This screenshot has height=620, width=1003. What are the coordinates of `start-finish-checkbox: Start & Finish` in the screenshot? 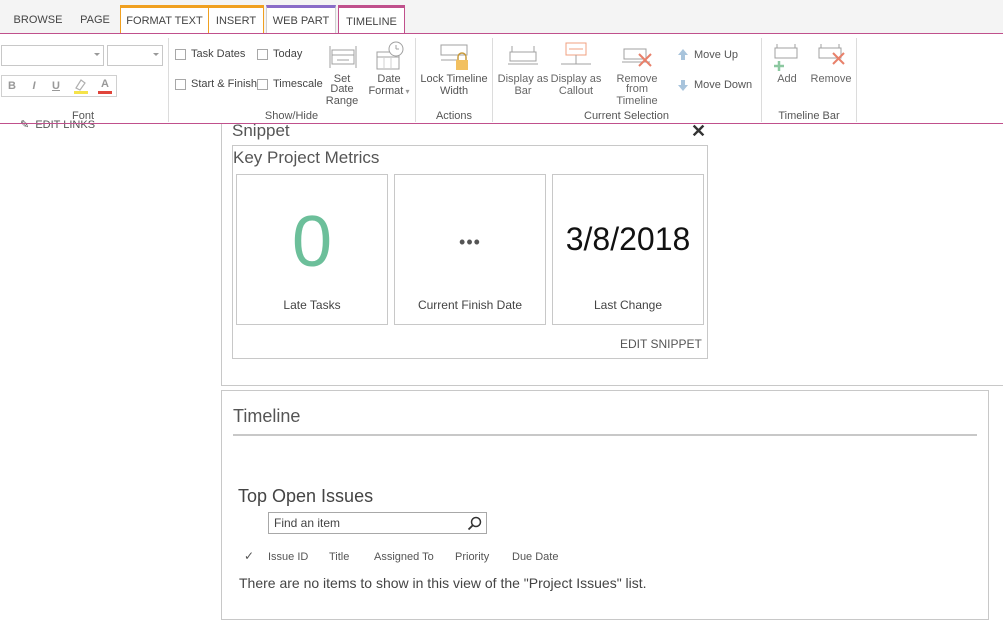 It's located at (216, 84).